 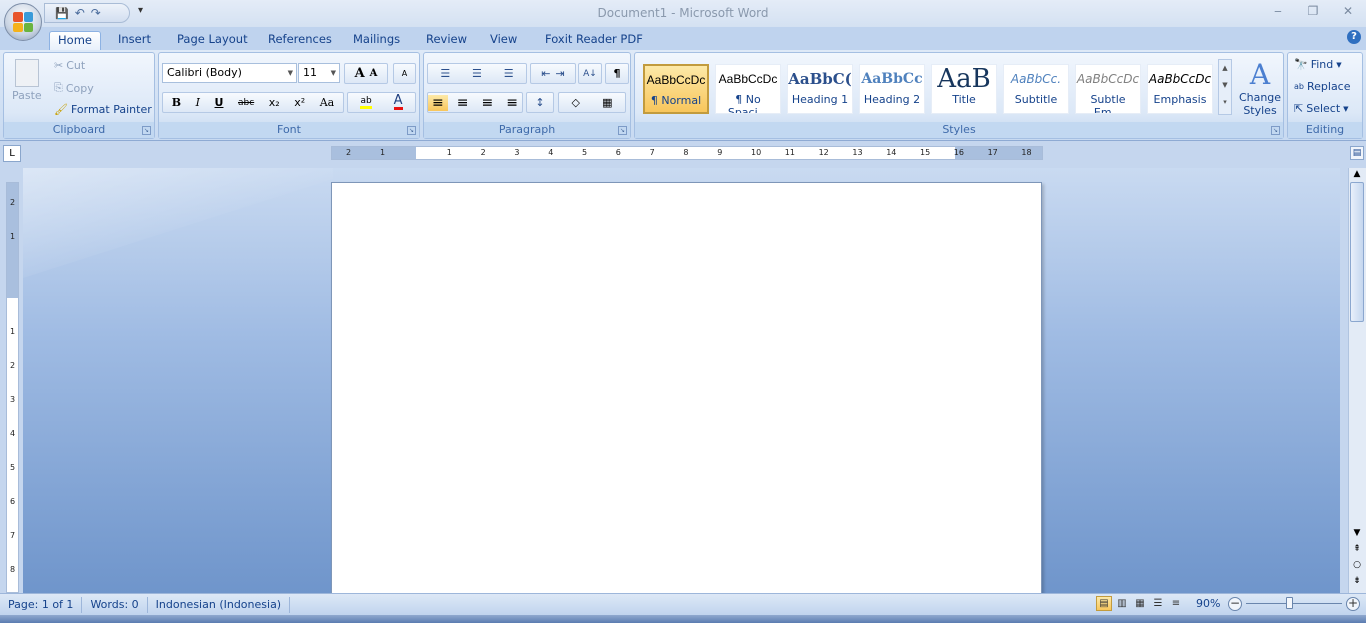 I want to click on format-painter-button: 🖌 Format Painter, so click(x=103, y=109).